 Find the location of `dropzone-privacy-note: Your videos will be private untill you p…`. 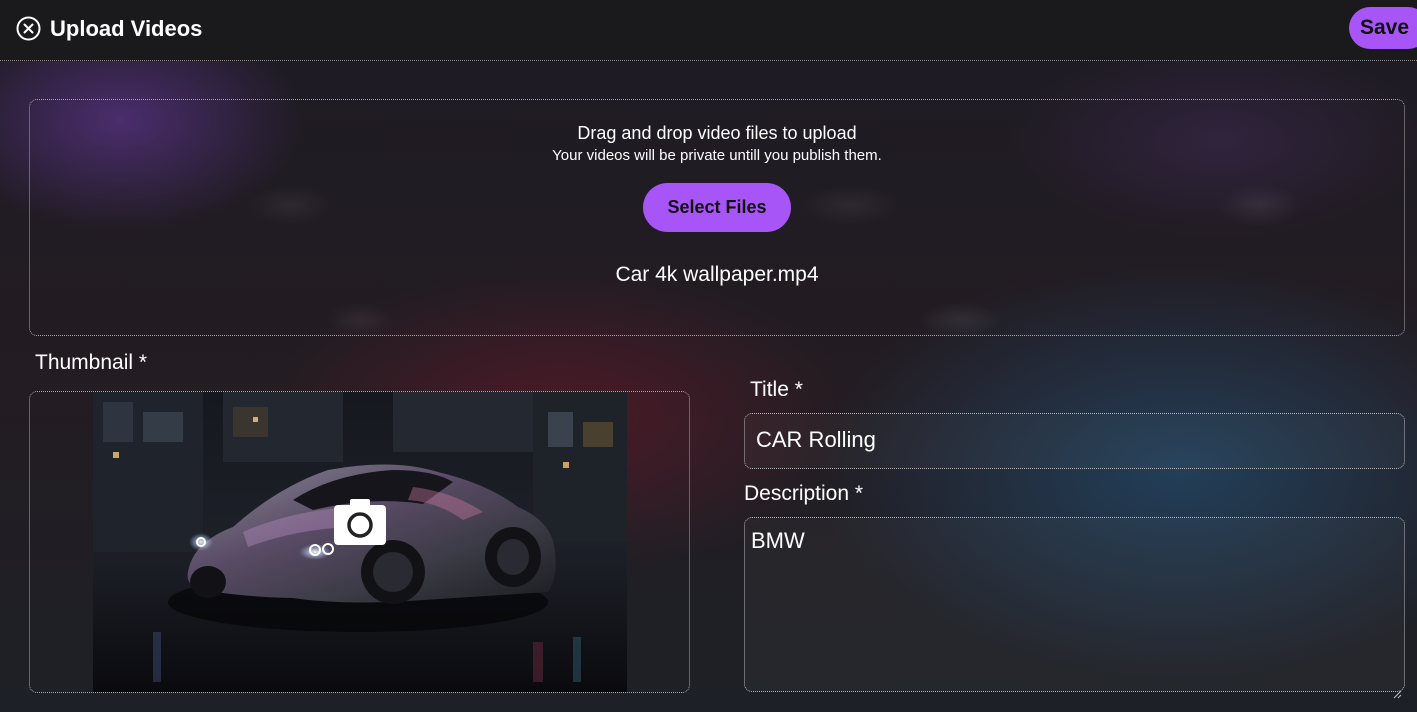

dropzone-privacy-note: Your videos will be private untill you p… is located at coordinates (717, 155).